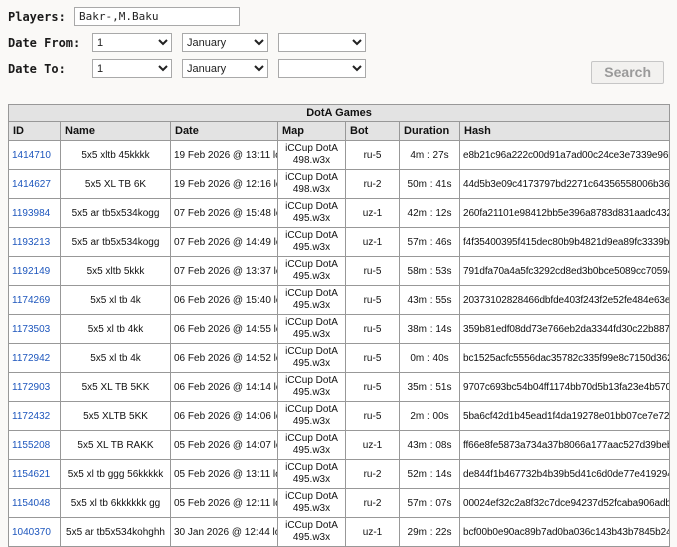 This screenshot has width=677, height=547. I want to click on game-id-link: 1192149, so click(31, 271).